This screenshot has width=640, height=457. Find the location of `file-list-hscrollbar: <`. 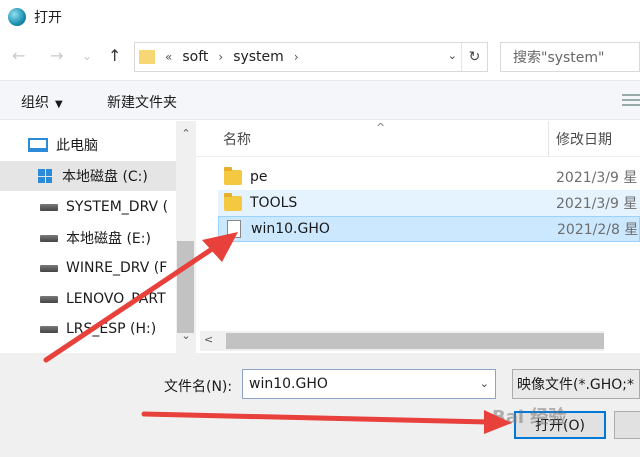

file-list-hscrollbar: < is located at coordinates (402, 341).